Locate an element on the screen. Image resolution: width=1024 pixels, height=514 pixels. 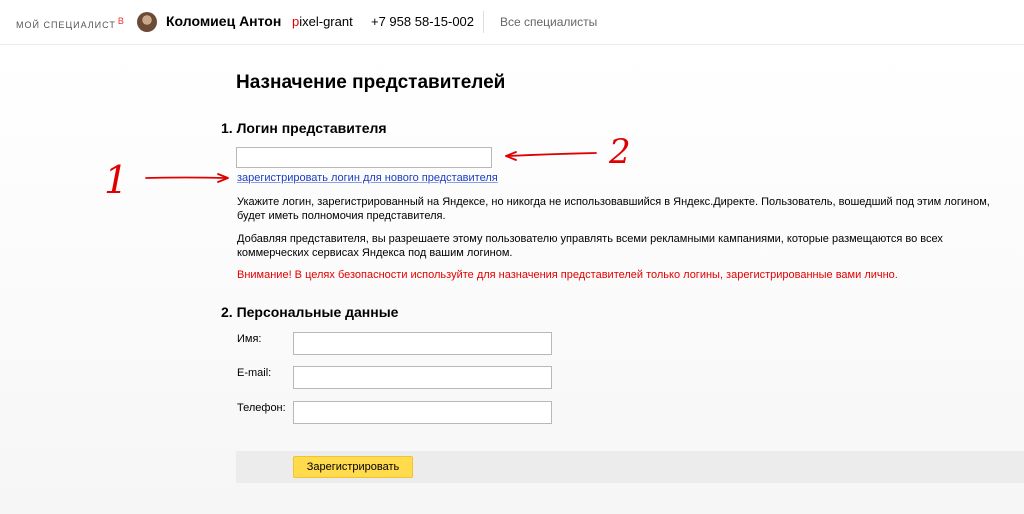
phone-input is located at coordinates (422, 412).